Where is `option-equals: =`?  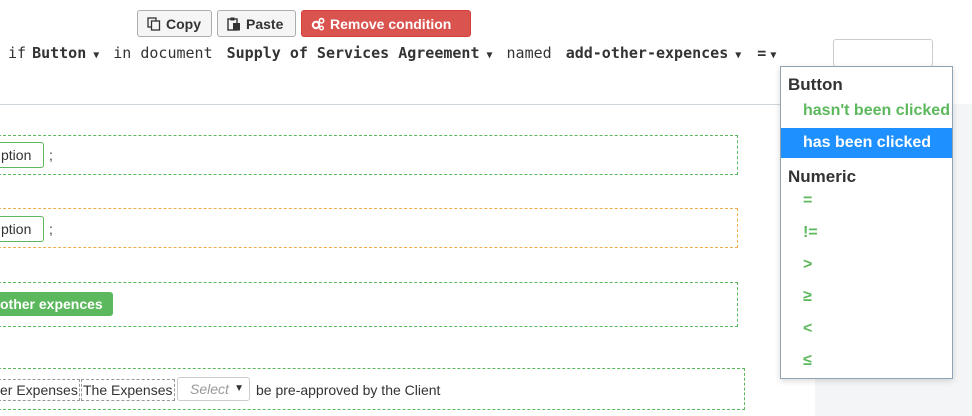
option-equals: = is located at coordinates (866, 201).